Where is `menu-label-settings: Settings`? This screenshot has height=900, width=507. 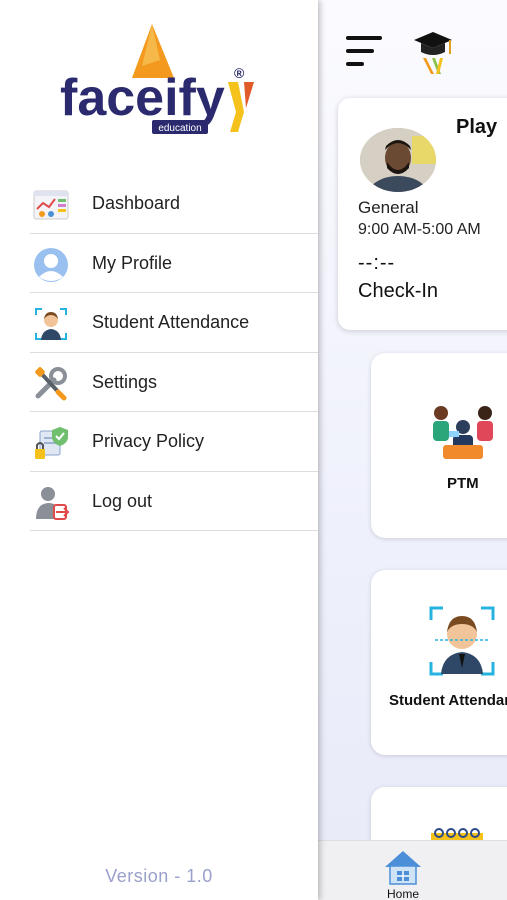
menu-label-settings: Settings is located at coordinates (125, 381).